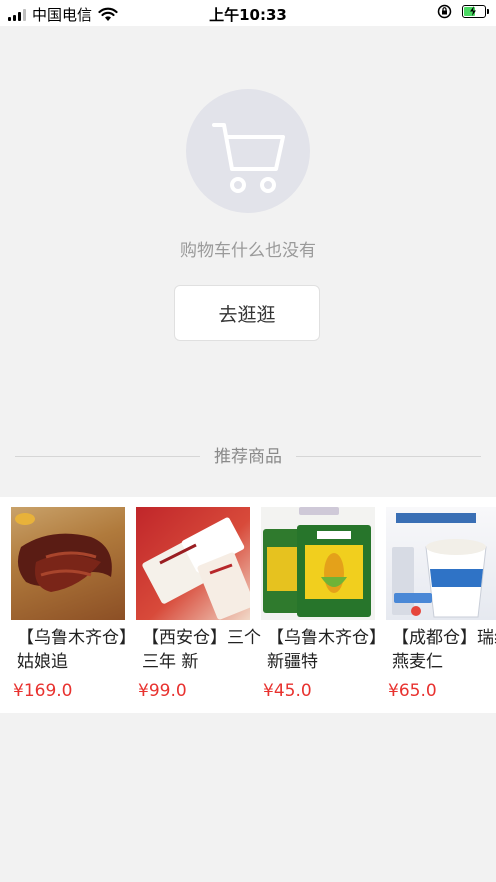  I want to click on divider-right, so click(388, 456).